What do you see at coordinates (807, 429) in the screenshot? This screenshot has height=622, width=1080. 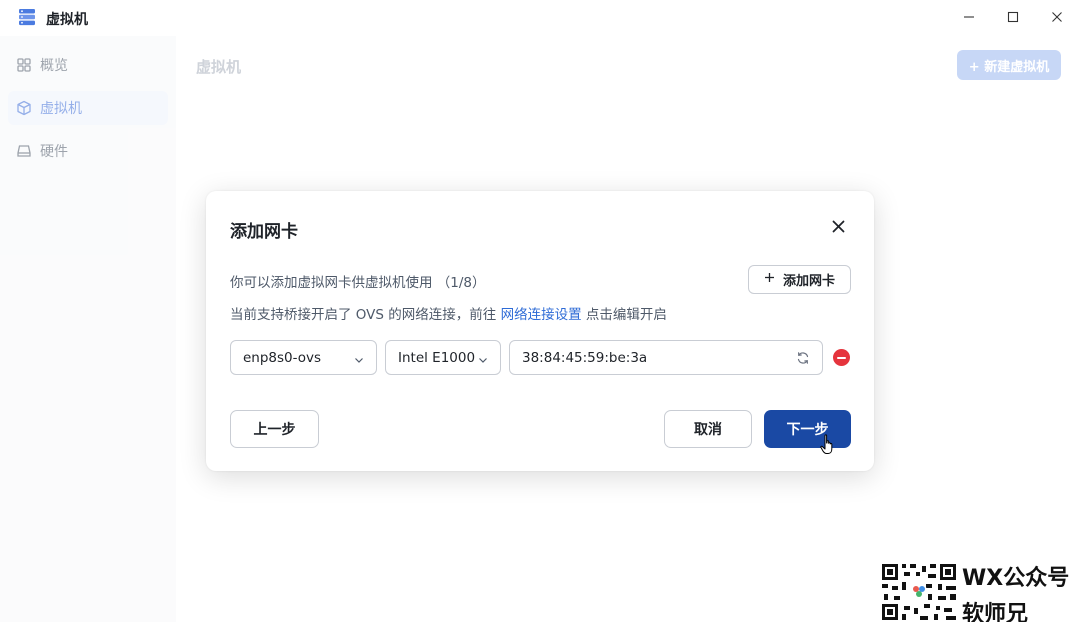 I see `next-step-button: 下一步` at bounding box center [807, 429].